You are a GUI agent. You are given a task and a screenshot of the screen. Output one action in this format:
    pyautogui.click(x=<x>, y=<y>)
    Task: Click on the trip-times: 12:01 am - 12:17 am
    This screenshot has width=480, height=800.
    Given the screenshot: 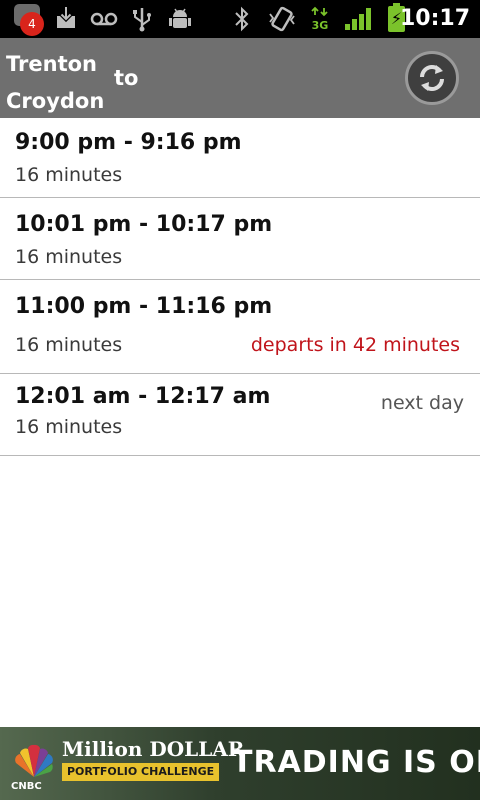 What is the action you would take?
    pyautogui.click(x=143, y=396)
    